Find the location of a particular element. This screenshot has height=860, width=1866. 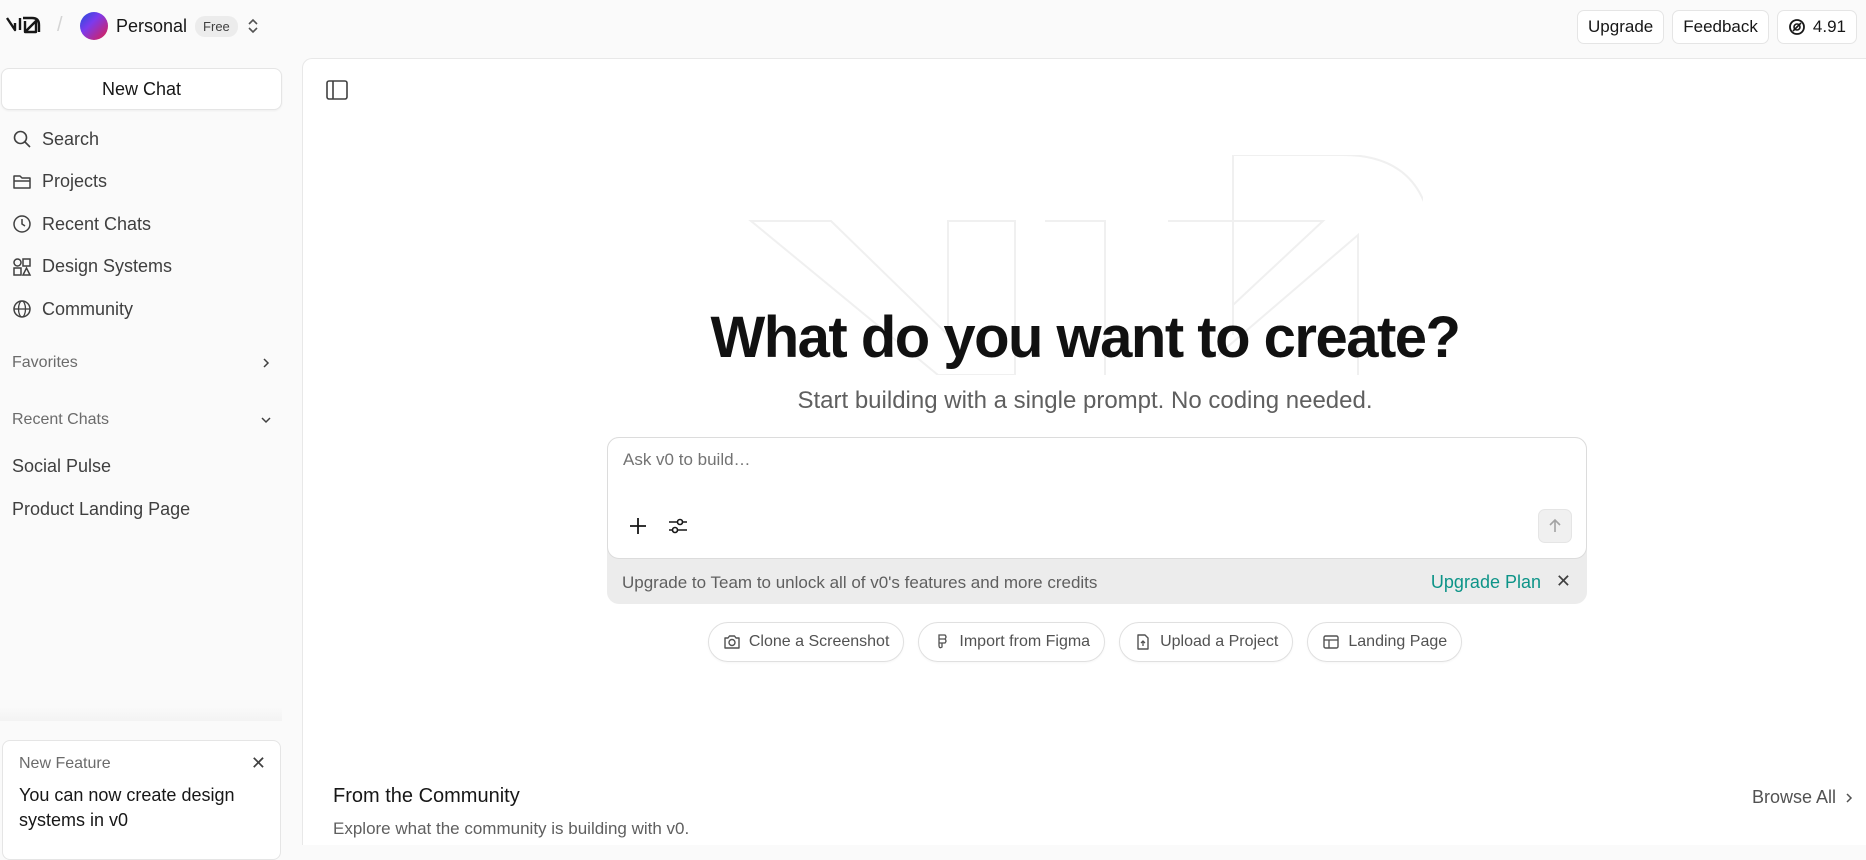

search-icon is located at coordinates (22, 139).